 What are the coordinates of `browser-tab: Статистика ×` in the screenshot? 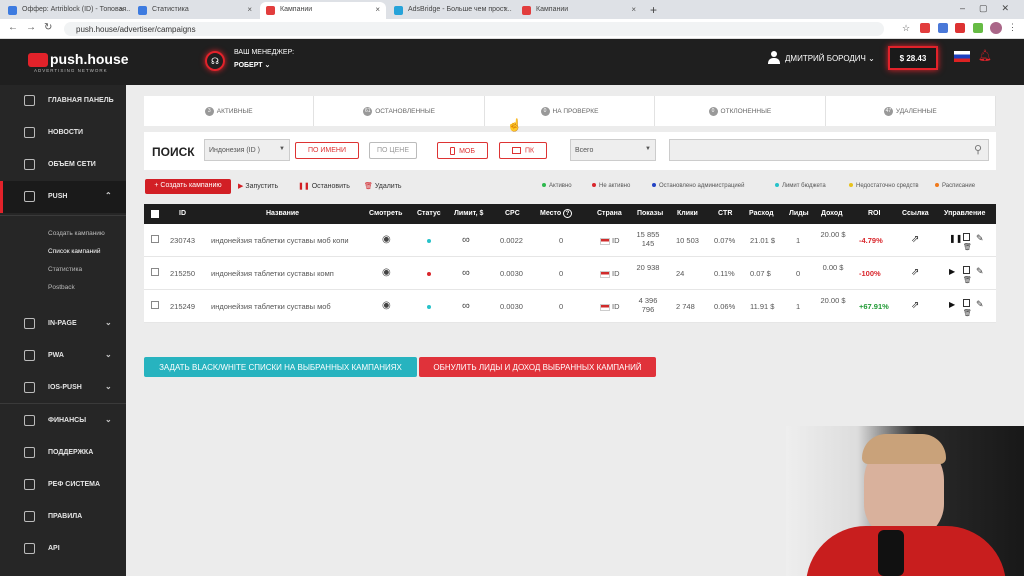 It's located at (195, 10).